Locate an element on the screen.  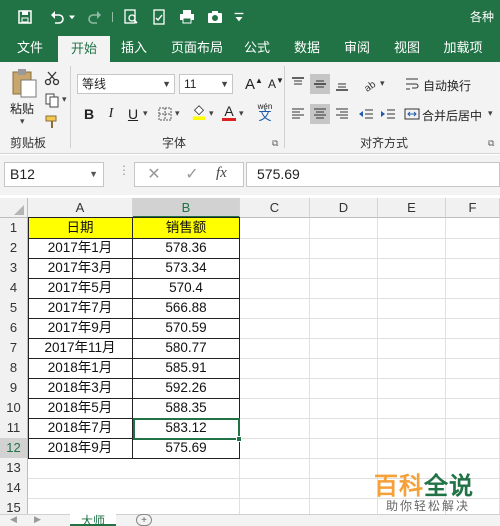
cell-sales: 585.91 is located at coordinates (186, 368).